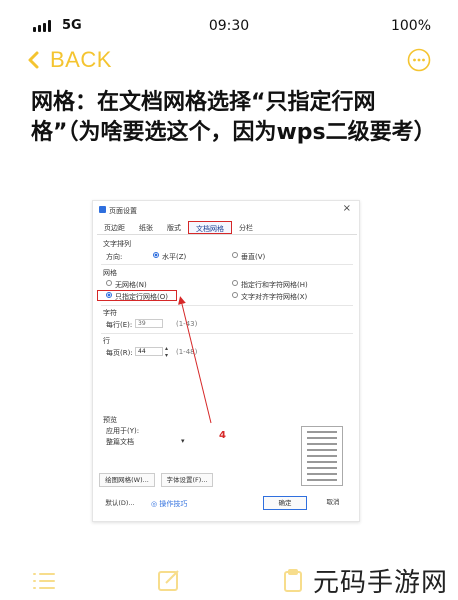  What do you see at coordinates (81, 59) in the screenshot?
I see `back-label: BACK` at bounding box center [81, 59].